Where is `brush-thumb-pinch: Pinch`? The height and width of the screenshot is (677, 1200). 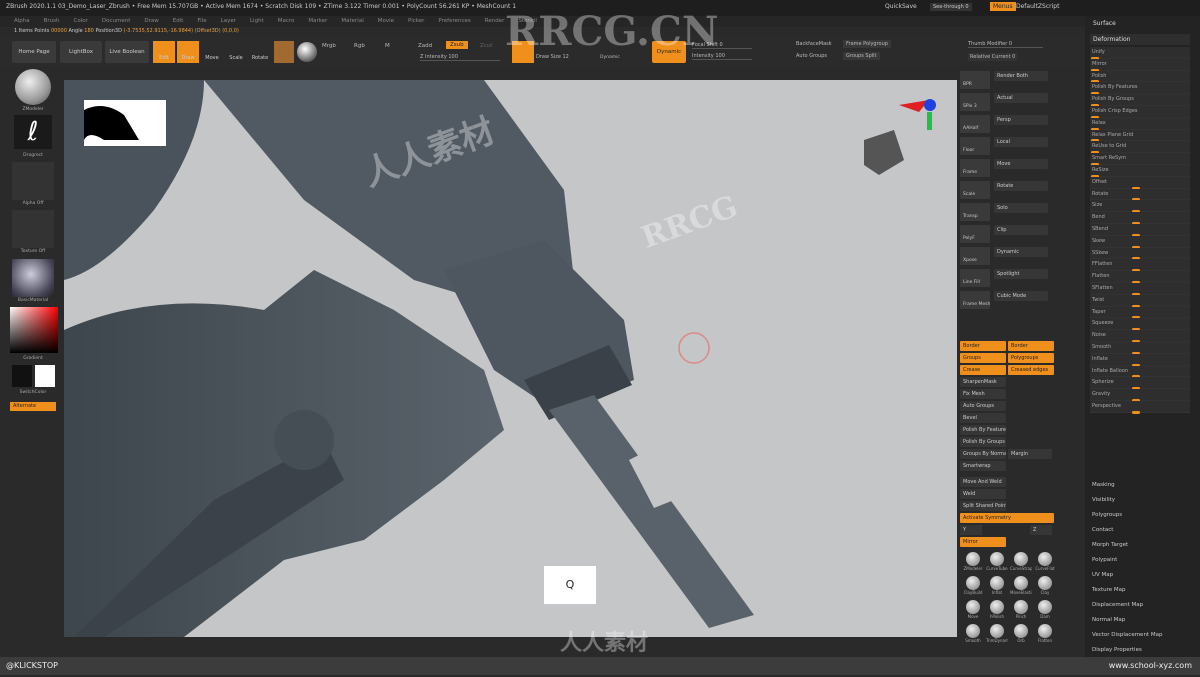 brush-thumb-pinch: Pinch is located at coordinates (1021, 611).